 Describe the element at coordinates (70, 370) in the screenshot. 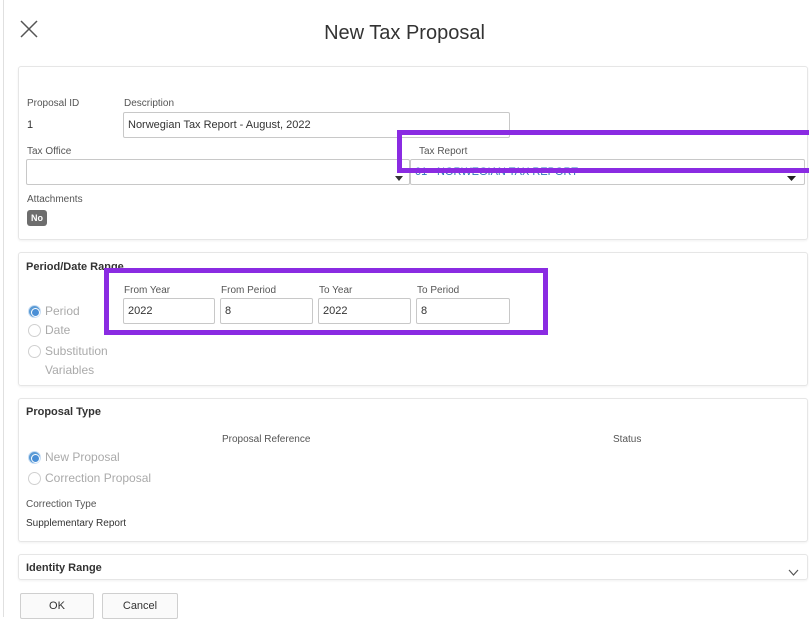

I see `radio-substitution-label-line2: Variables` at that location.